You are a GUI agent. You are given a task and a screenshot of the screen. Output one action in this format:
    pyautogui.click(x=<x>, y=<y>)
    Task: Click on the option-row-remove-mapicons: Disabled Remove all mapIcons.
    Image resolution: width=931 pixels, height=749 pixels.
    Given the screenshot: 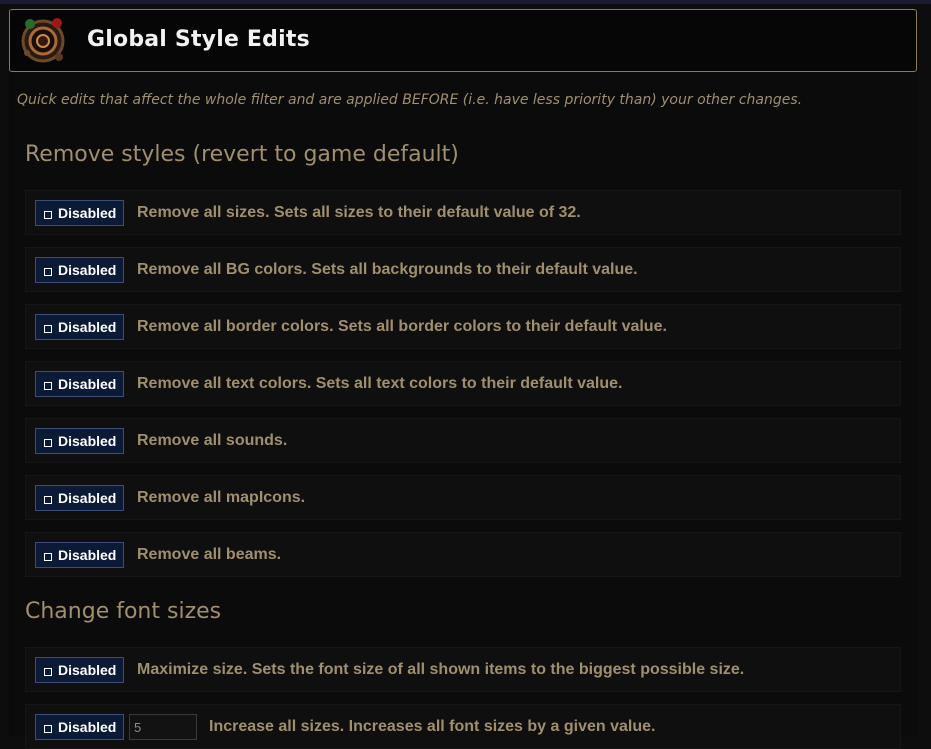 What is the action you would take?
    pyautogui.click(x=463, y=497)
    